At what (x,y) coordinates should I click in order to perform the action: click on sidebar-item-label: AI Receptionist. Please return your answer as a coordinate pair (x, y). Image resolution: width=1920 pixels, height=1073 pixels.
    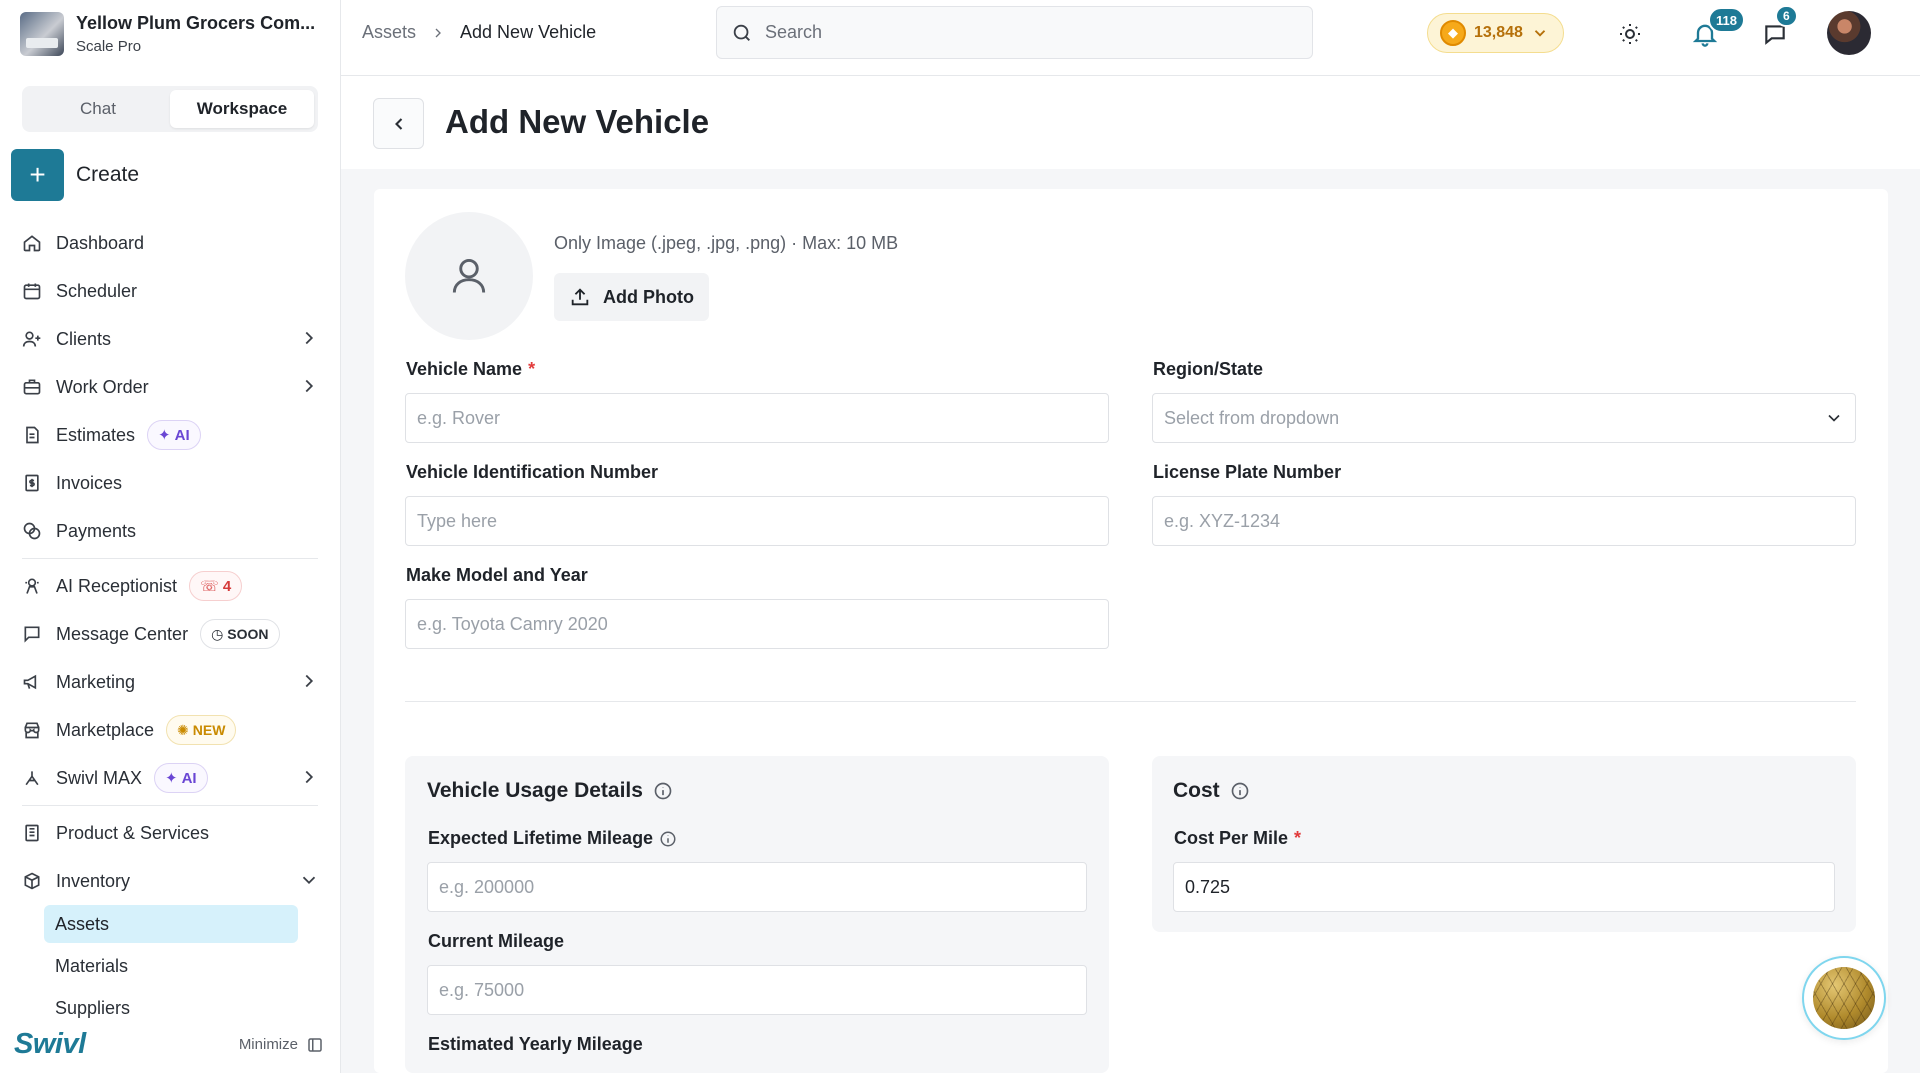
    Looking at the image, I should click on (117, 585).